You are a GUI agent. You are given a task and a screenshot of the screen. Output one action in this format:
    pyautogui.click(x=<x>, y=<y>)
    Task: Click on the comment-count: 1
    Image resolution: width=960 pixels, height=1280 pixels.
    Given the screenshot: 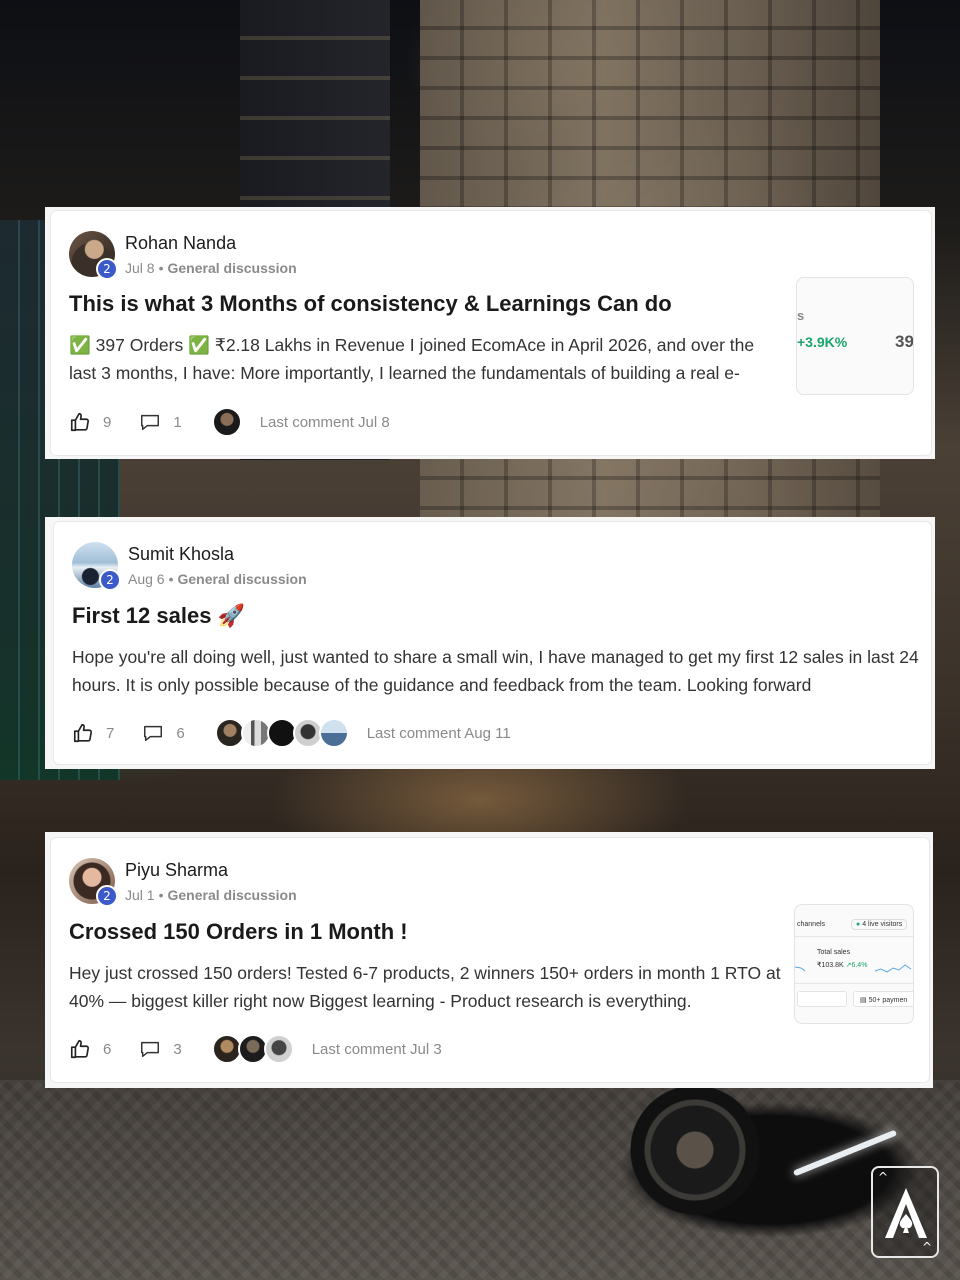 What is the action you would take?
    pyautogui.click(x=177, y=422)
    